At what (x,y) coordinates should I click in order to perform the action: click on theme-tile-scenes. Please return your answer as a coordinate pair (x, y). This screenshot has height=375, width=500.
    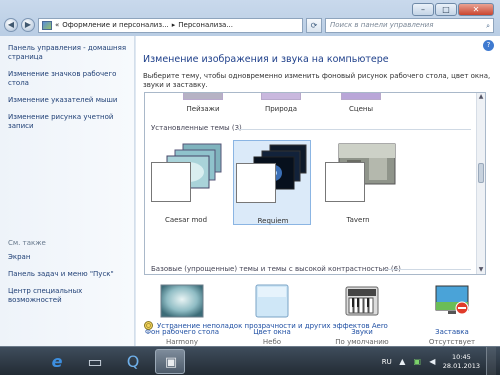
    Looking at the image, I should click on (361, 96).